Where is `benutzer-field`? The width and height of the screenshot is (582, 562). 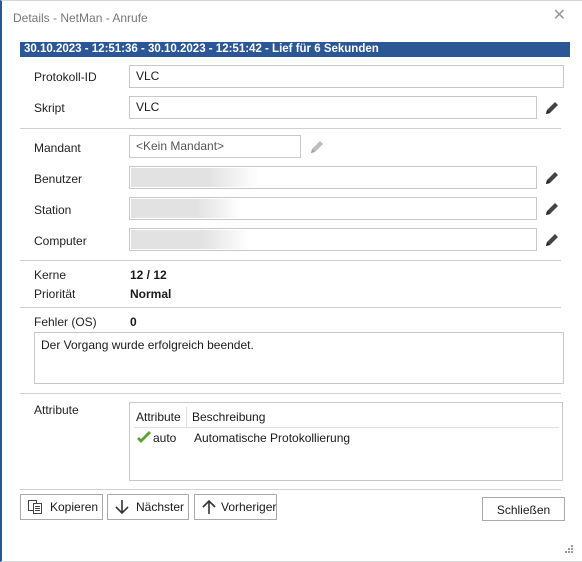 benutzer-field is located at coordinates (333, 177).